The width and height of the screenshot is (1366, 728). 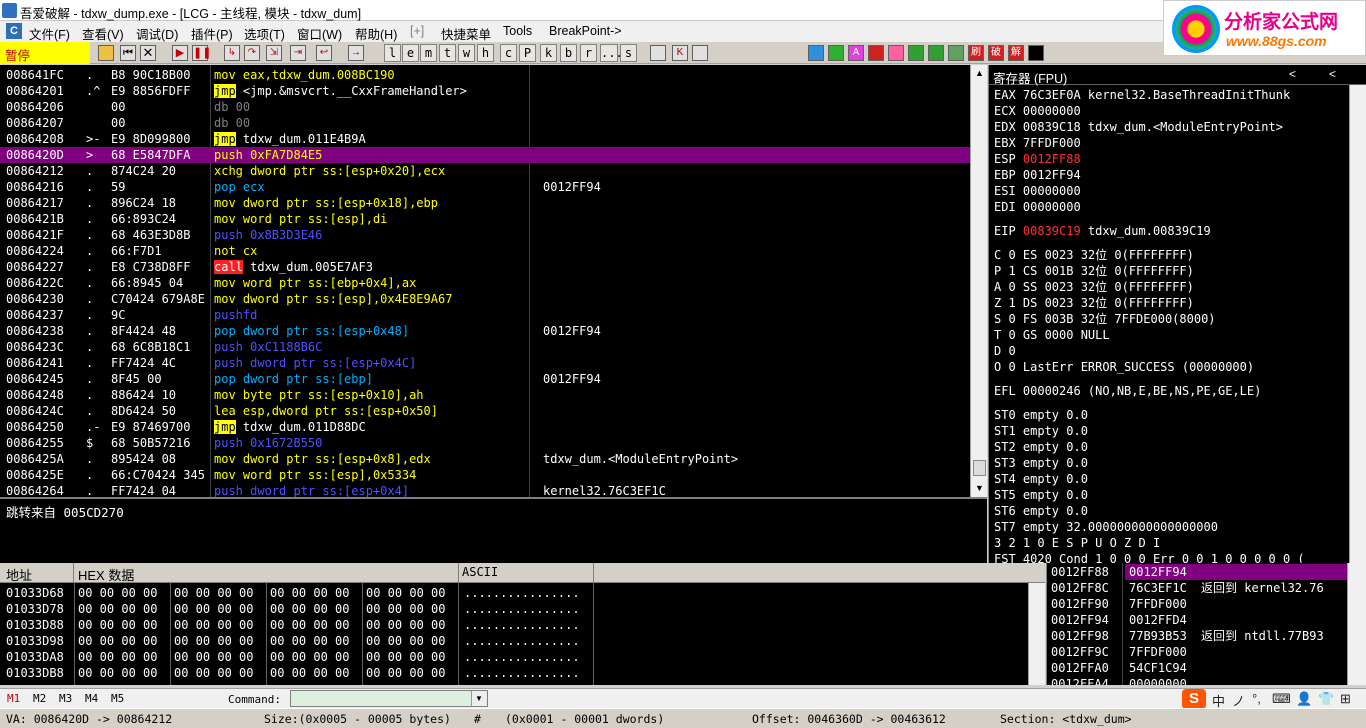 What do you see at coordinates (1357, 324) in the screenshot?
I see `registers-scrollbar` at bounding box center [1357, 324].